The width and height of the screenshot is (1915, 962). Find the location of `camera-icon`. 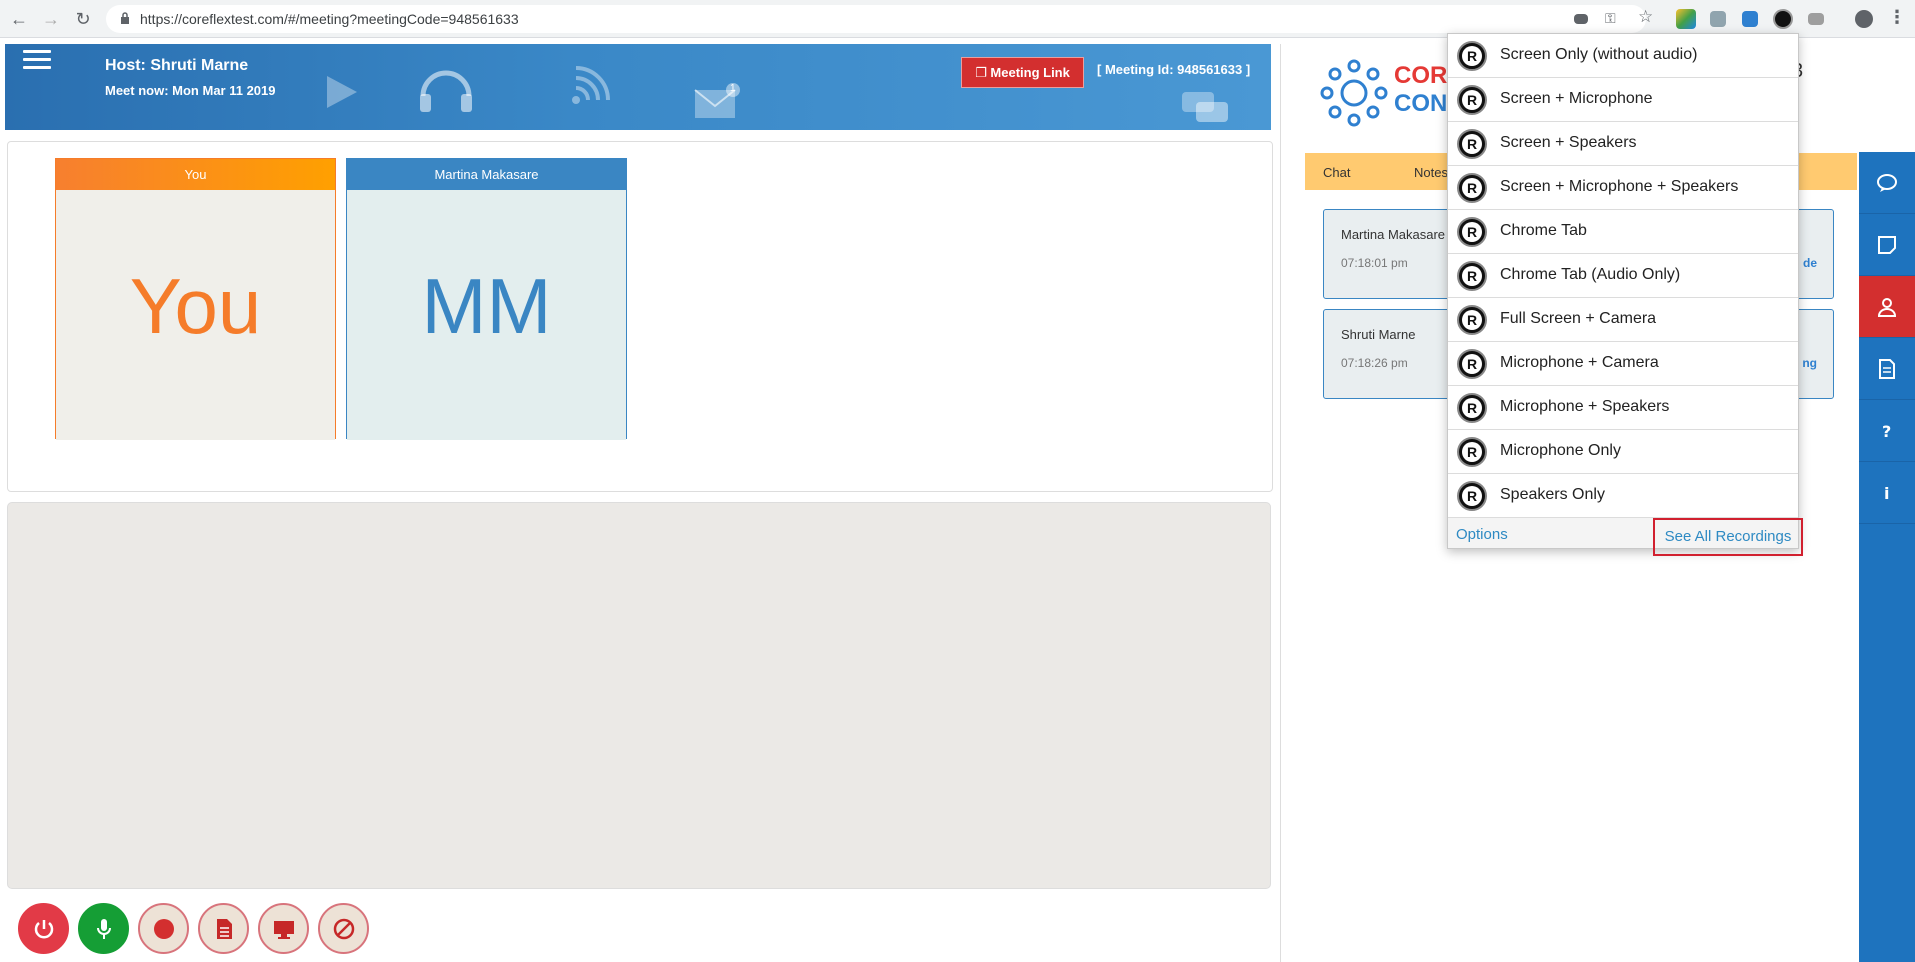

camera-icon is located at coordinates (1581, 19).